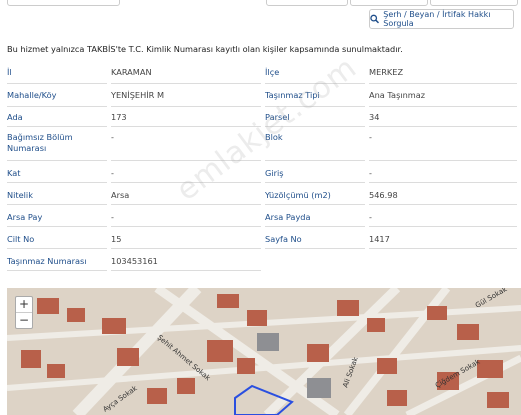 The width and height of the screenshot is (521, 415). Describe the element at coordinates (186, 96) in the screenshot. I see `field-value: YENİŞEHİR M` at that location.